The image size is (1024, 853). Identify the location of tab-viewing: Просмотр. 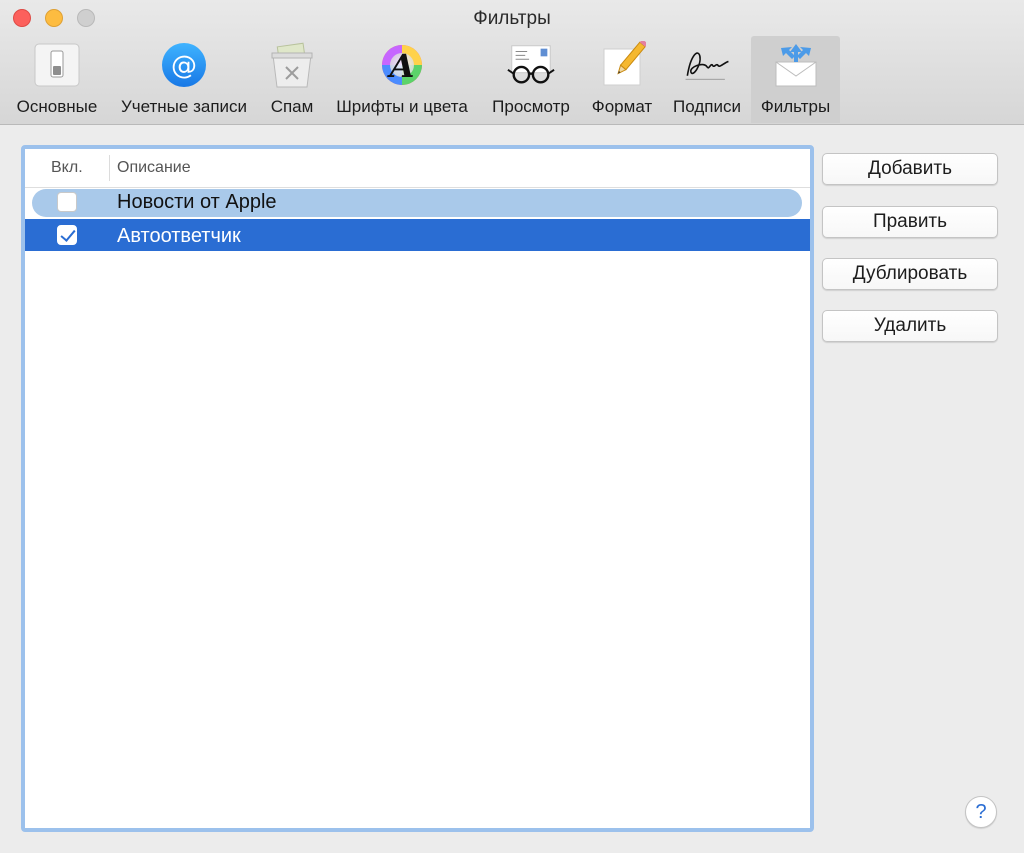
(531, 79).